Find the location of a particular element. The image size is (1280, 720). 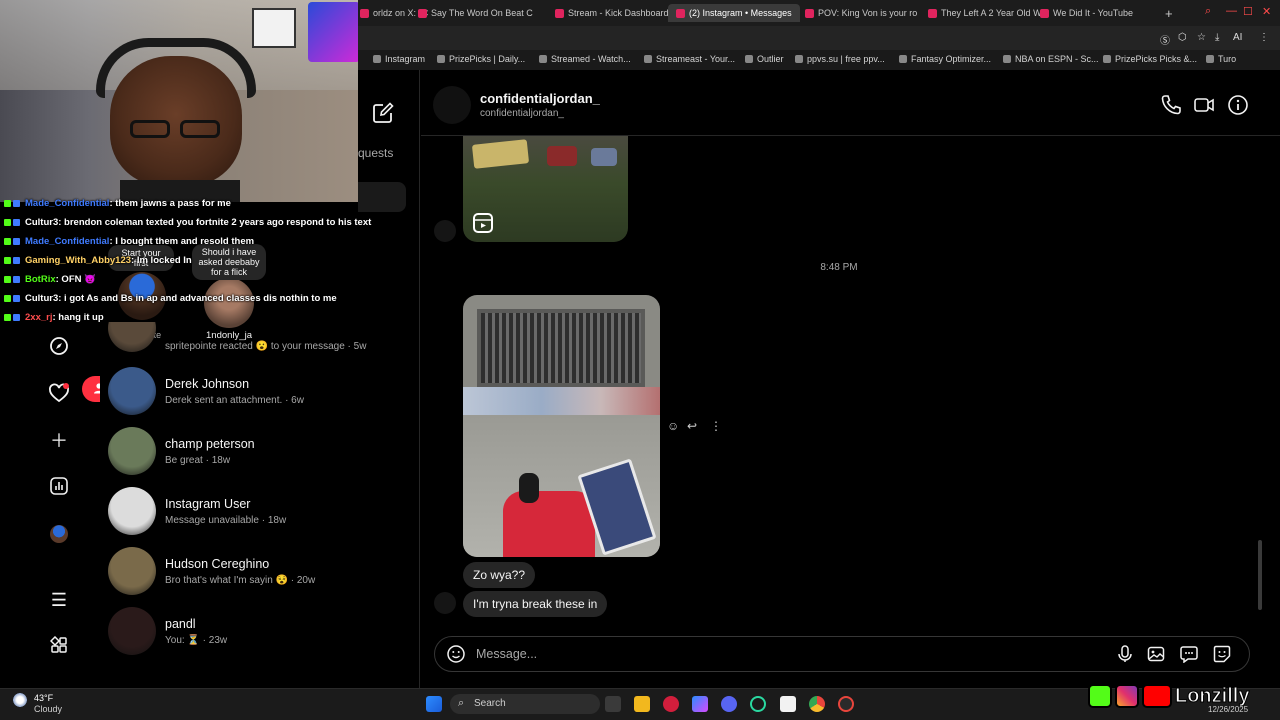

new-message-icon is located at coordinates (383, 115).